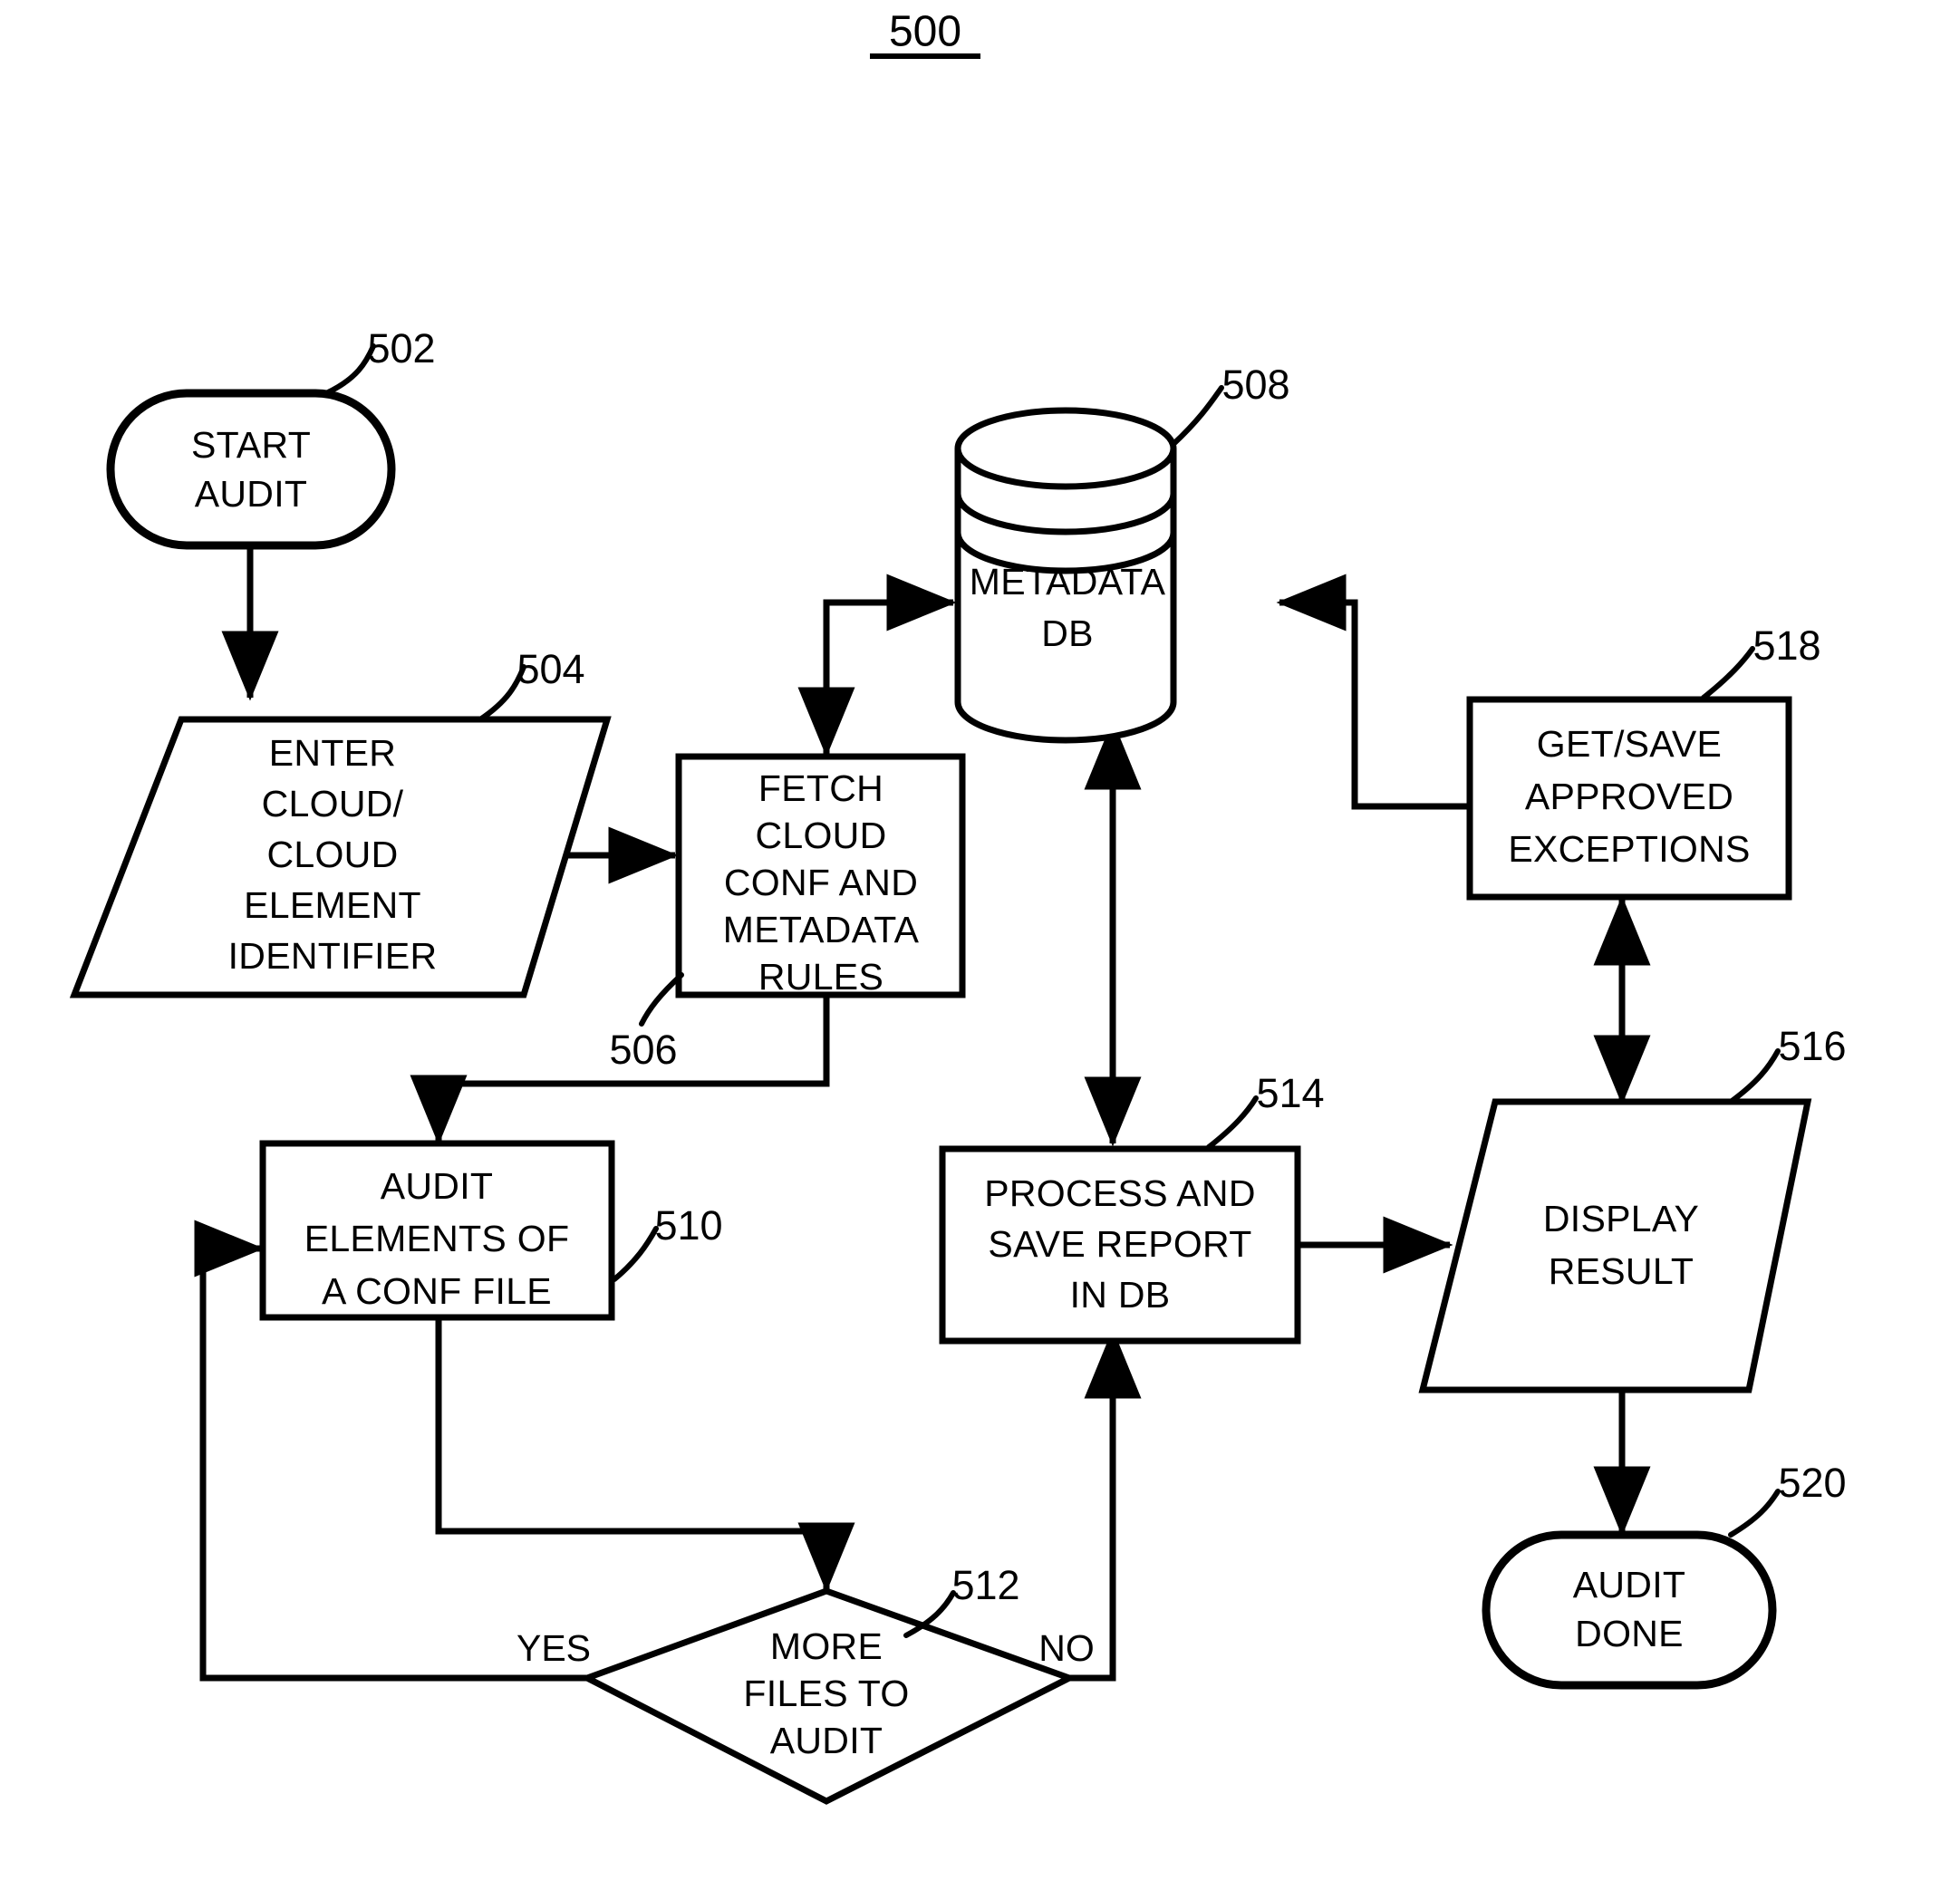  I want to click on fetch-conf-line-1: FETCH, so click(821, 788).